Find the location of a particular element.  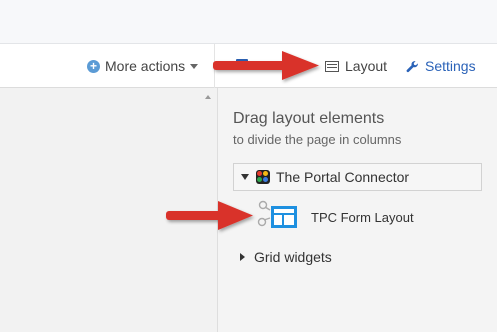

layout-label: Layout is located at coordinates (366, 66).